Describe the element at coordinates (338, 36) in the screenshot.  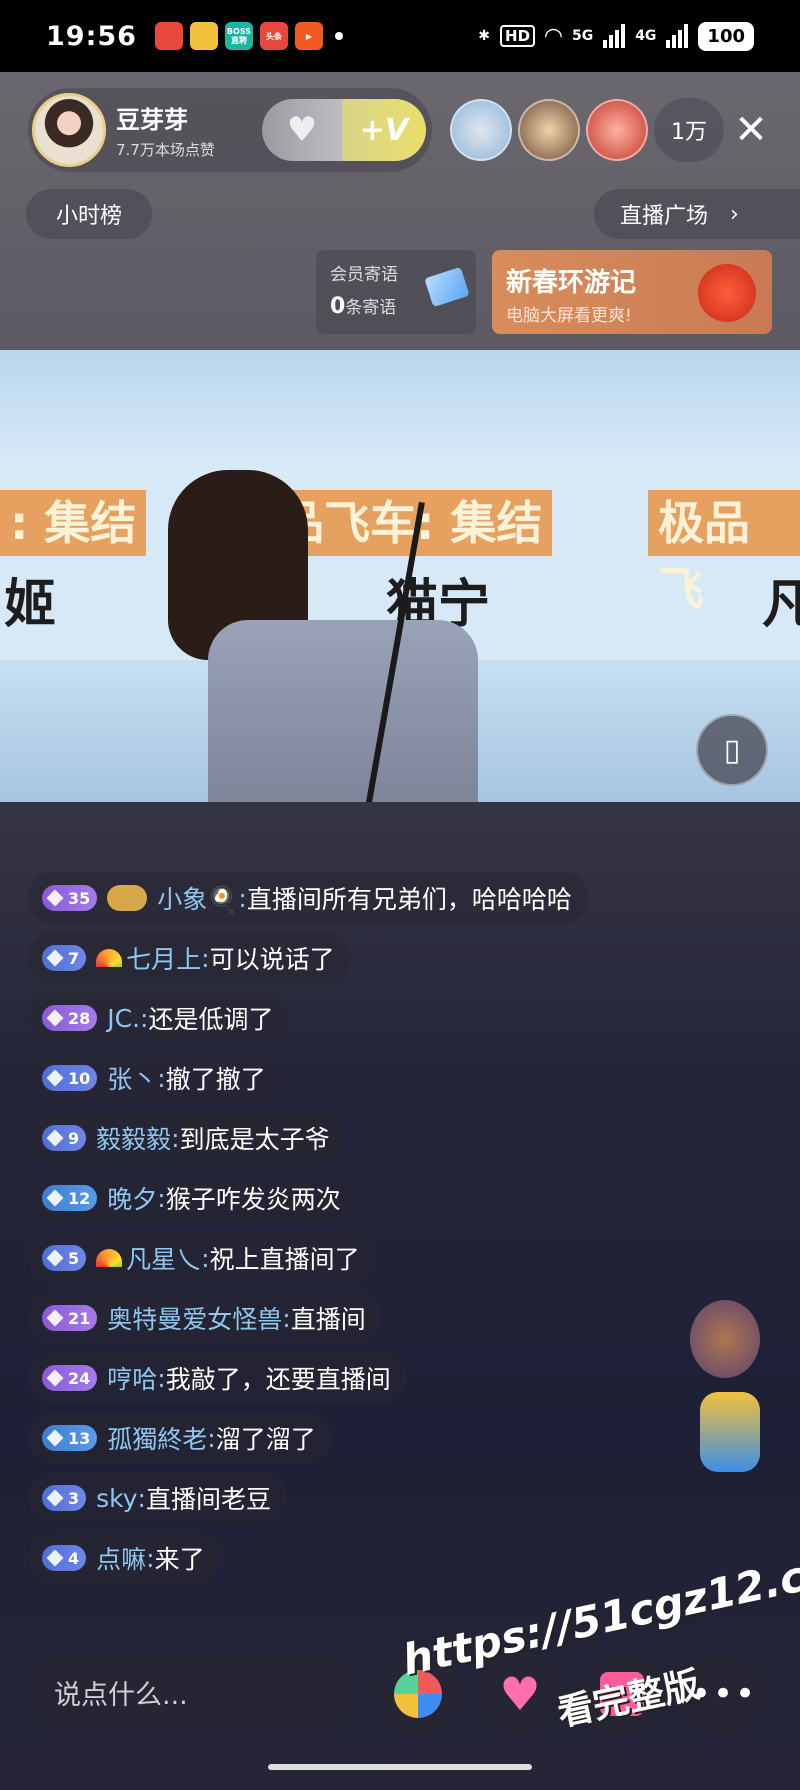
I see `notification-dot` at that location.